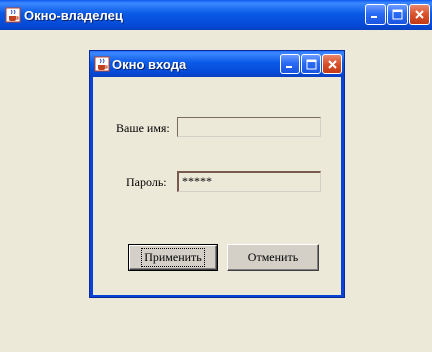 This screenshot has height=352, width=432. Describe the element at coordinates (73, 15) in the screenshot. I see `owner-window-title: Окно-владелец` at that location.